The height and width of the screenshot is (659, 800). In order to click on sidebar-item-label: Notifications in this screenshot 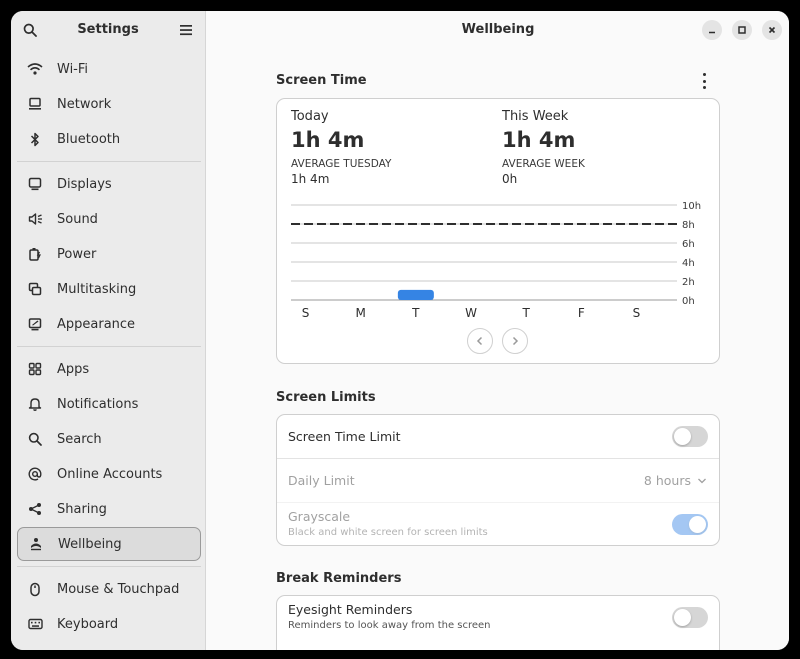, I will do `click(98, 404)`.